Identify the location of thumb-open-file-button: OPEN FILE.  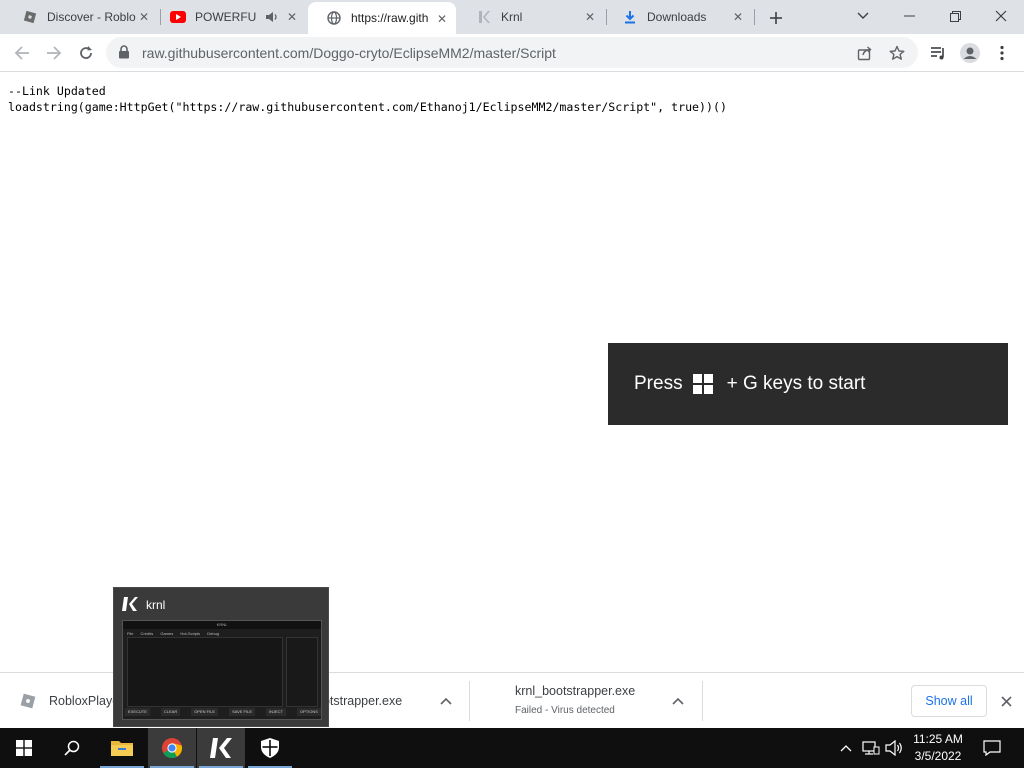
(205, 712).